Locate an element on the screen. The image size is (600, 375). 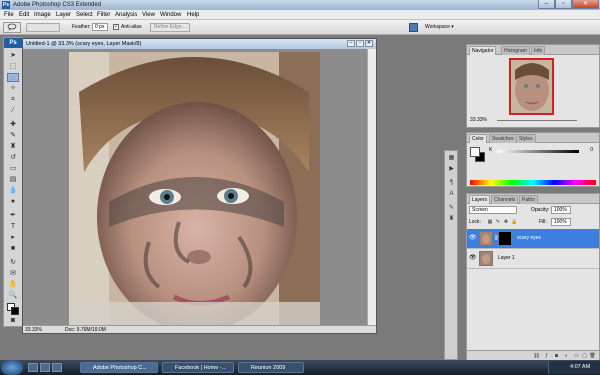
maximize-button: ▫ is located at coordinates (563, 4).